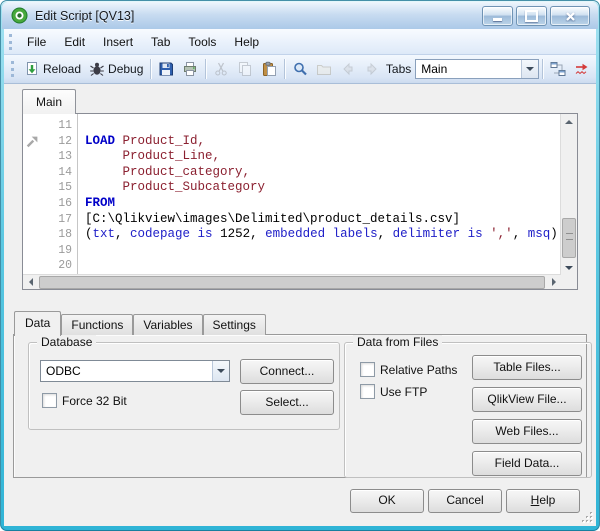  What do you see at coordinates (50, 266) in the screenshot?
I see `gutter: 20` at bounding box center [50, 266].